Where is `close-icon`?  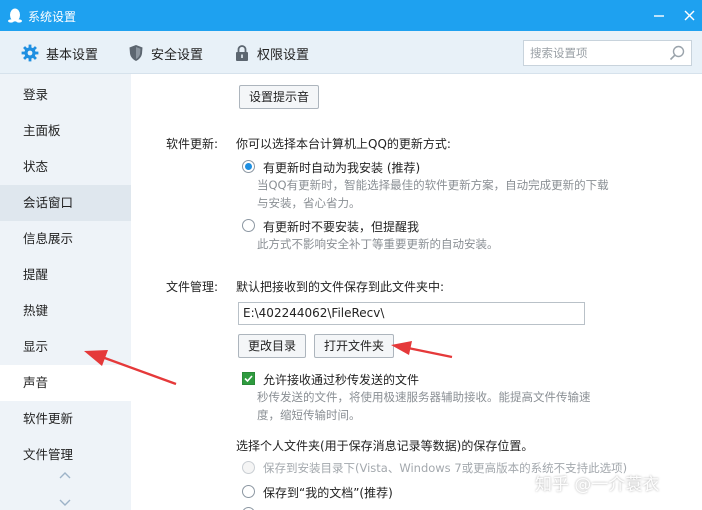 close-icon is located at coordinates (689, 15).